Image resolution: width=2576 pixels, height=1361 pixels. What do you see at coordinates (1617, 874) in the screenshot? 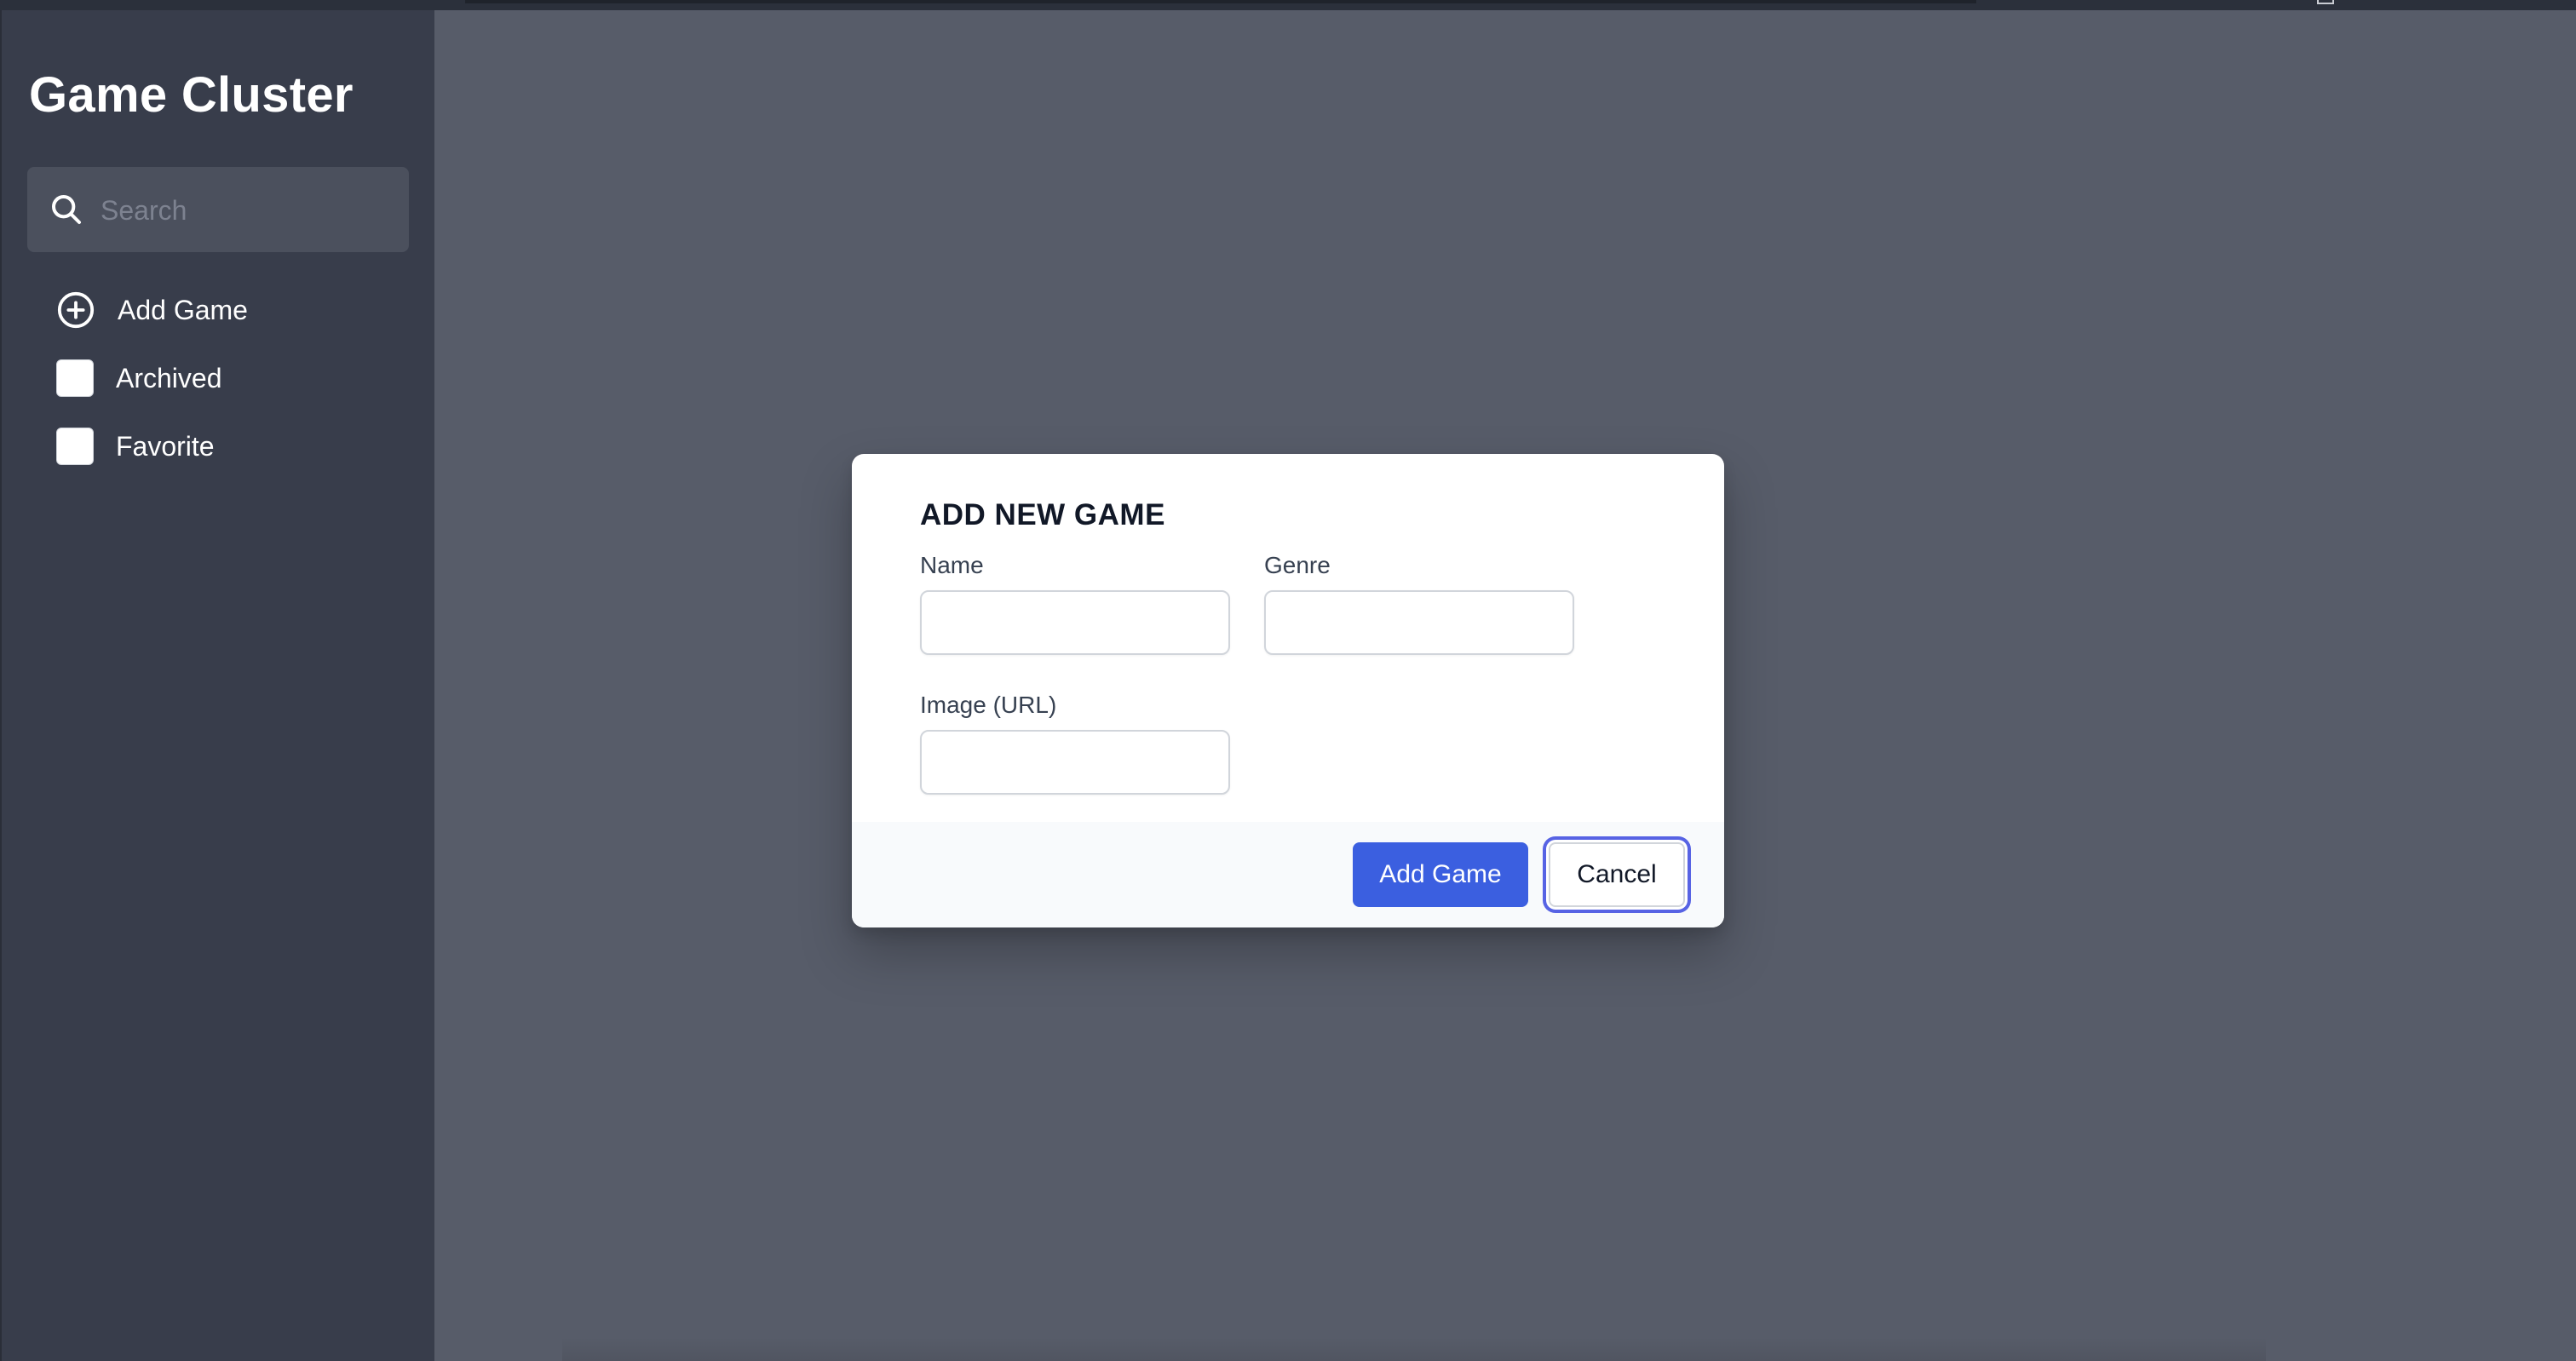
I see `cancel-button: Cancel` at bounding box center [1617, 874].